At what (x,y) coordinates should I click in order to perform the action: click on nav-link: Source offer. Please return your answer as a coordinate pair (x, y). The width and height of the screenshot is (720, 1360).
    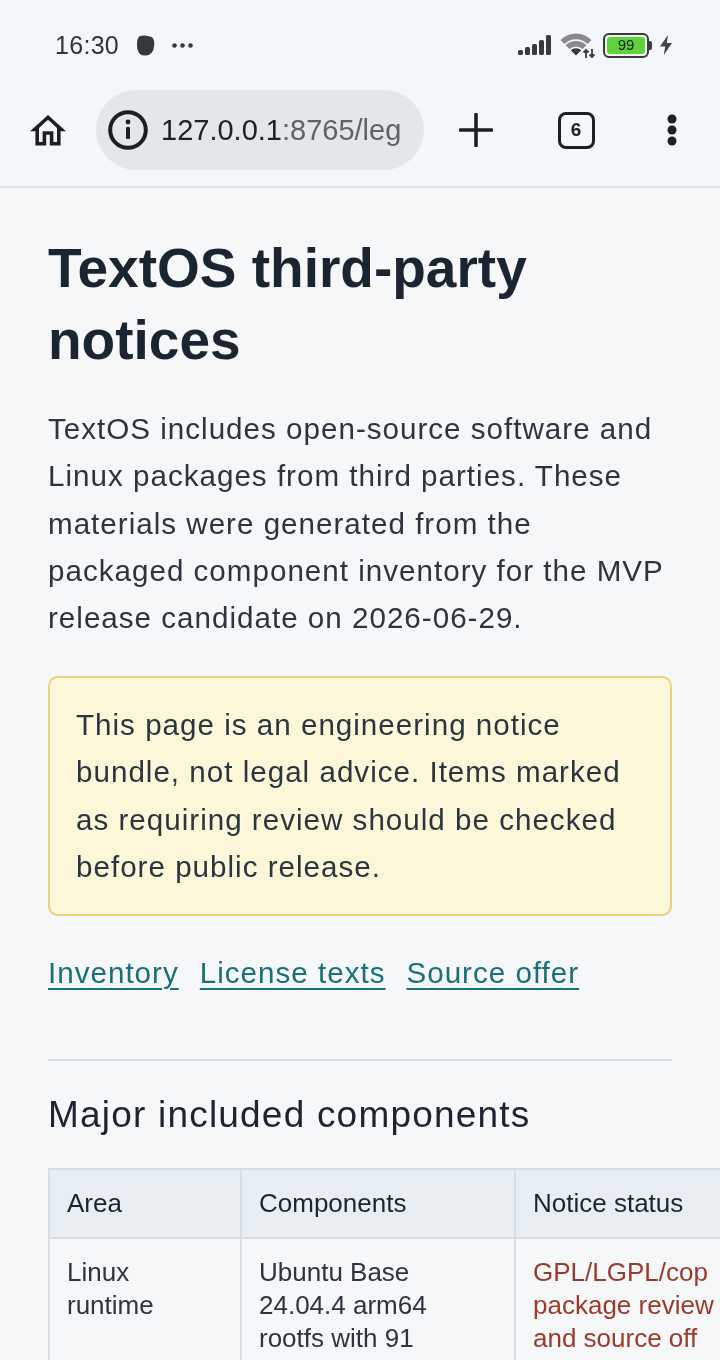
    Looking at the image, I should click on (493, 973).